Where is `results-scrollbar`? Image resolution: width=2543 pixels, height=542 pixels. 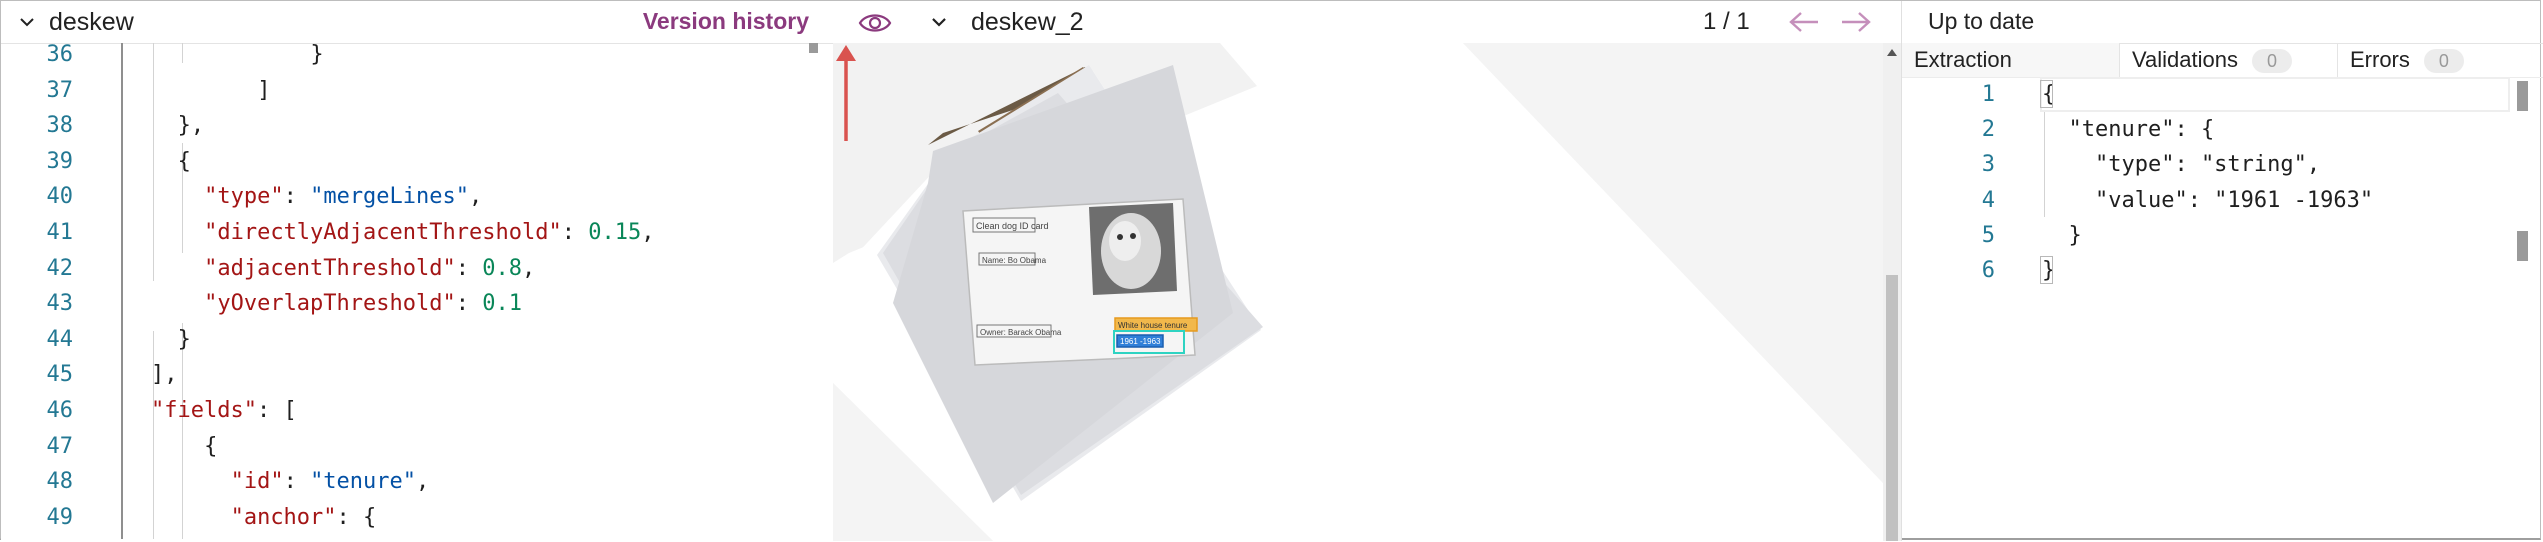
results-scrollbar is located at coordinates (2522, 309).